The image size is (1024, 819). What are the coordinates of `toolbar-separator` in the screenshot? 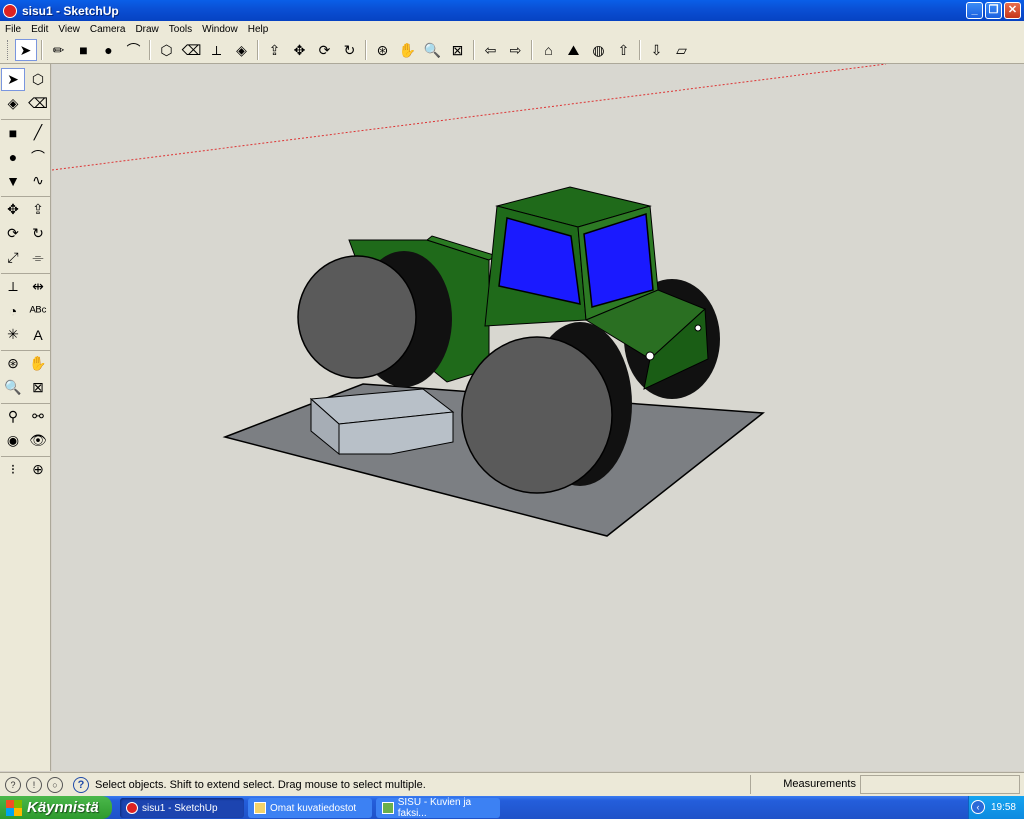 It's located at (532, 50).